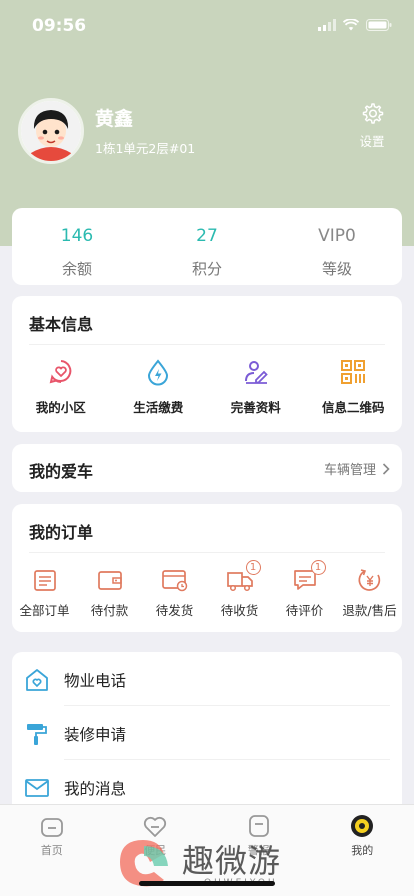 The width and height of the screenshot is (414, 896). What do you see at coordinates (386, 468) in the screenshot?
I see `chevron-right-icon` at bounding box center [386, 468].